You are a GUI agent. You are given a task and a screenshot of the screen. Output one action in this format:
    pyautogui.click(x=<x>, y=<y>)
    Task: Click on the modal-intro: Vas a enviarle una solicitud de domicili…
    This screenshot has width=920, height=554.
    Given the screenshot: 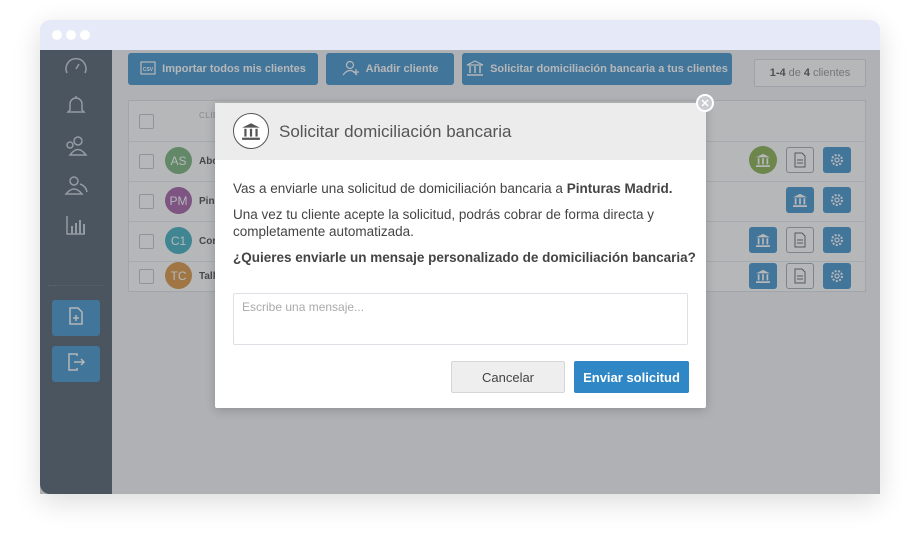 What is the action you would take?
    pyautogui.click(x=452, y=188)
    